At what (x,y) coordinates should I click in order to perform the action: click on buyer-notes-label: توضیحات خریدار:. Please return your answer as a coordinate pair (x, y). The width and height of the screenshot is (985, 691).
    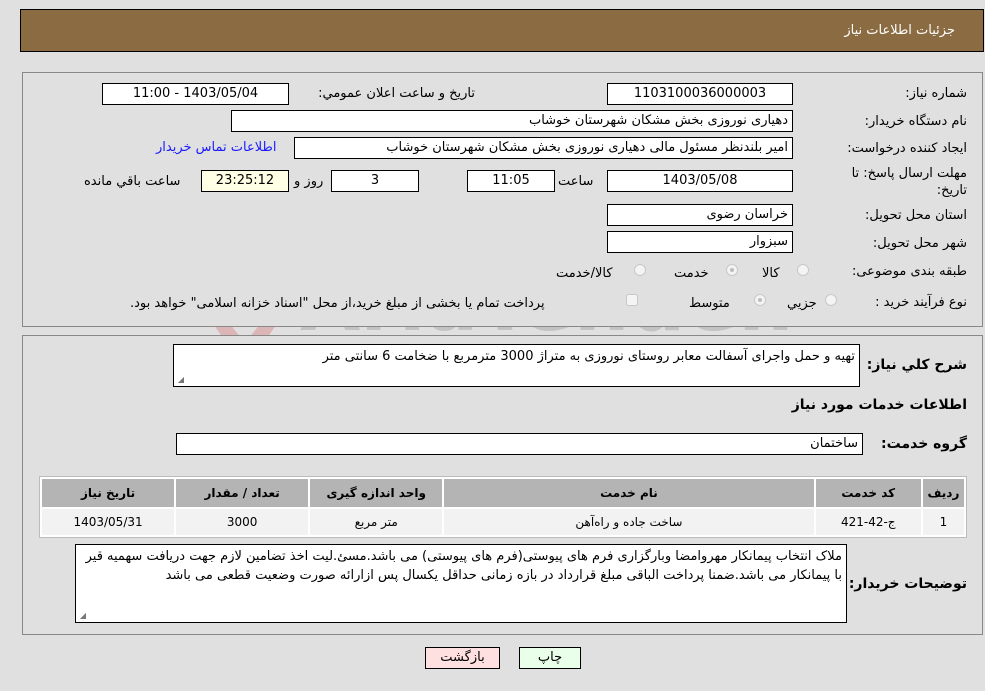
    Looking at the image, I should click on (907, 584).